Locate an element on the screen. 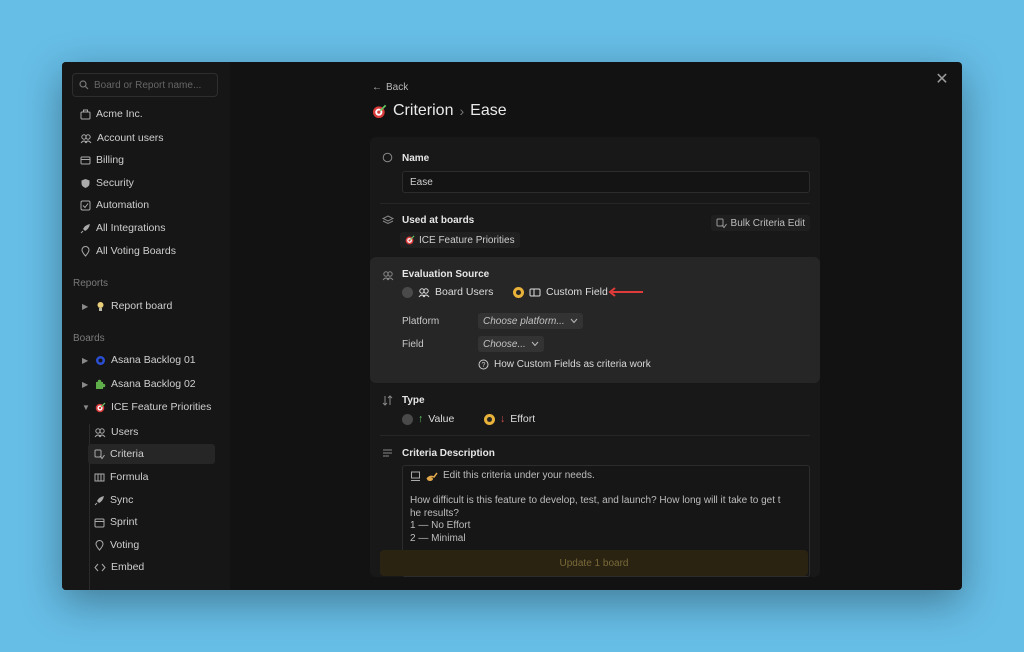 The width and height of the screenshot is (1024, 652). computer-icon is located at coordinates (415, 476).